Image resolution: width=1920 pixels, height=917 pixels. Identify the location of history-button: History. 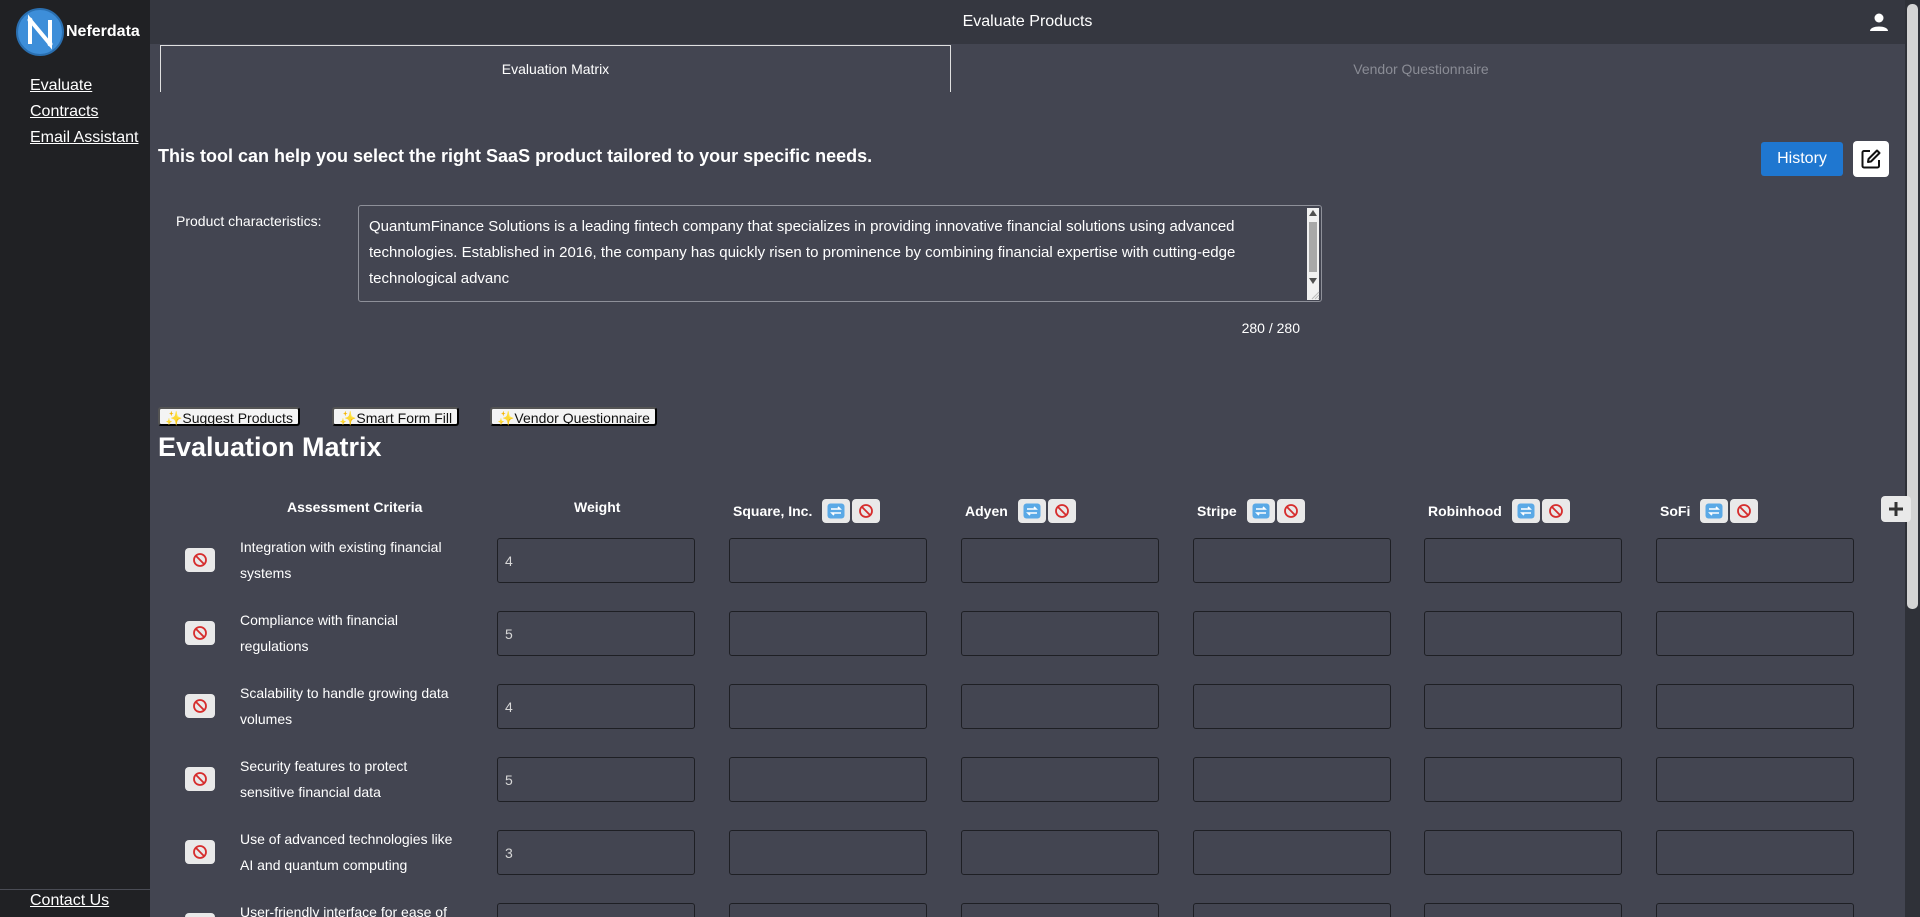
(1802, 159).